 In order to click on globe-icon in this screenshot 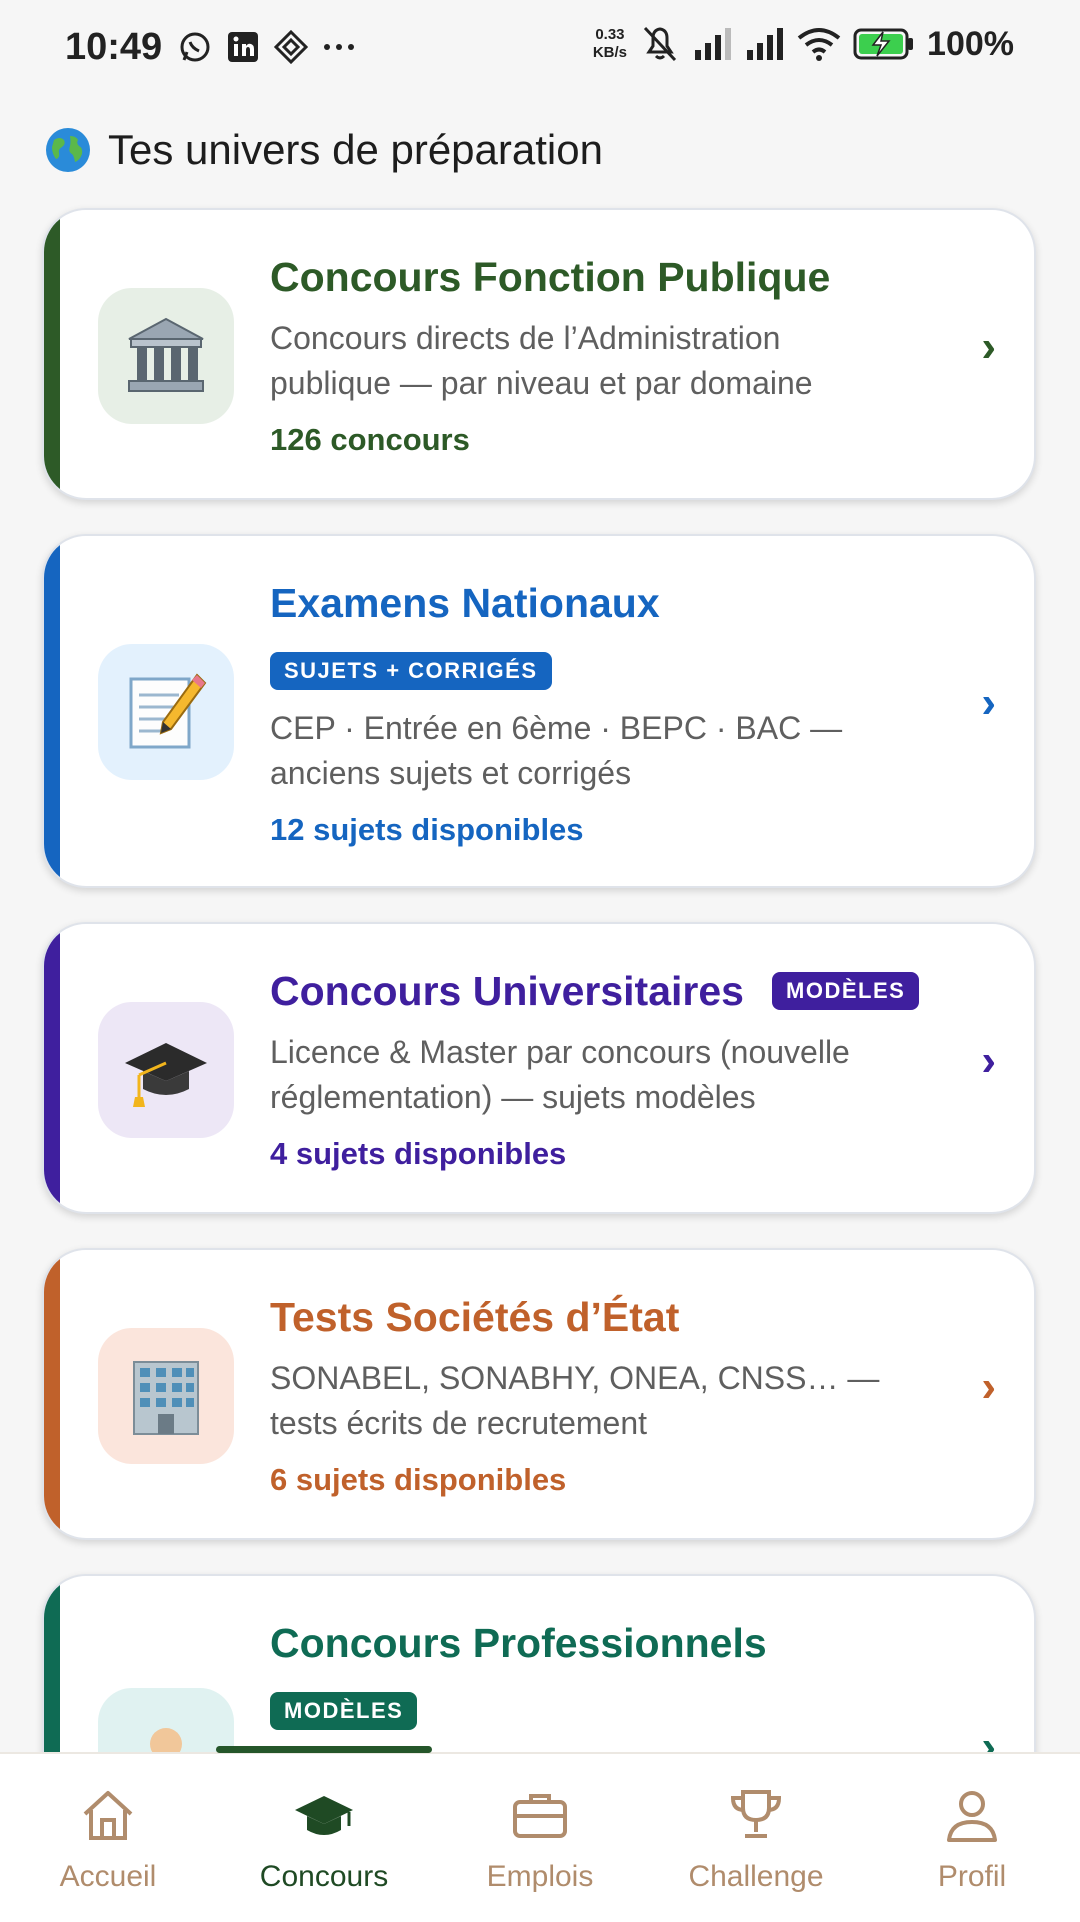, I will do `click(68, 150)`.